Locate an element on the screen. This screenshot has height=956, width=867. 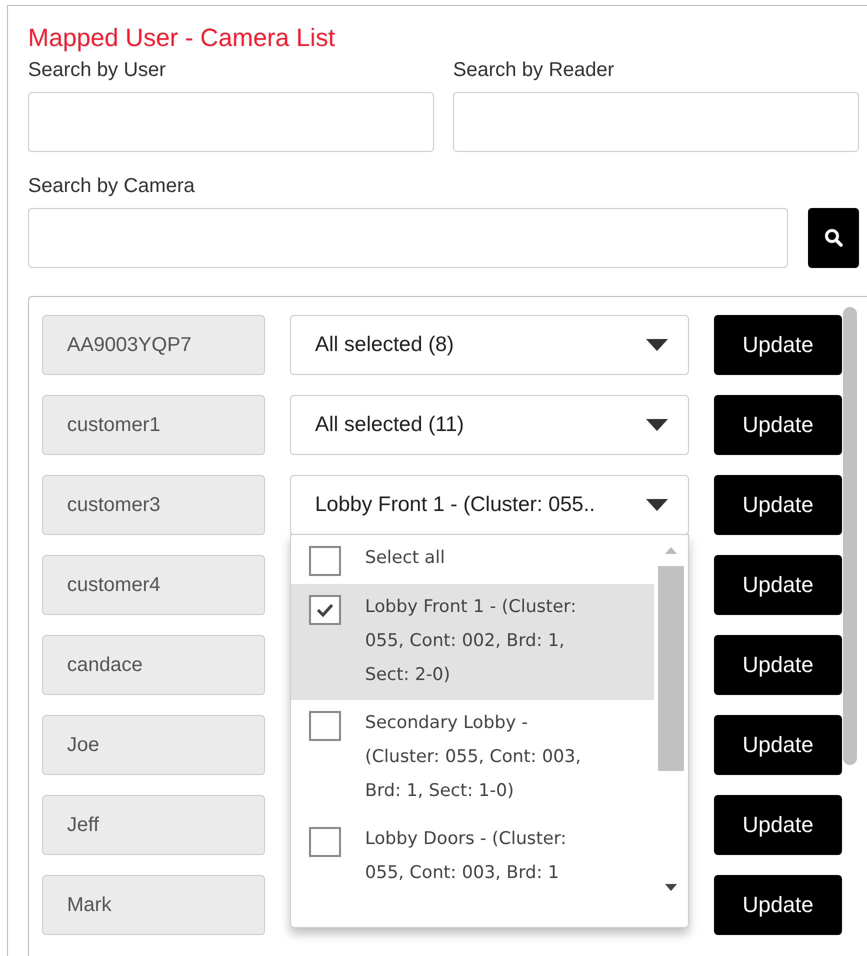
scroll-down-icon is located at coordinates (671, 887).